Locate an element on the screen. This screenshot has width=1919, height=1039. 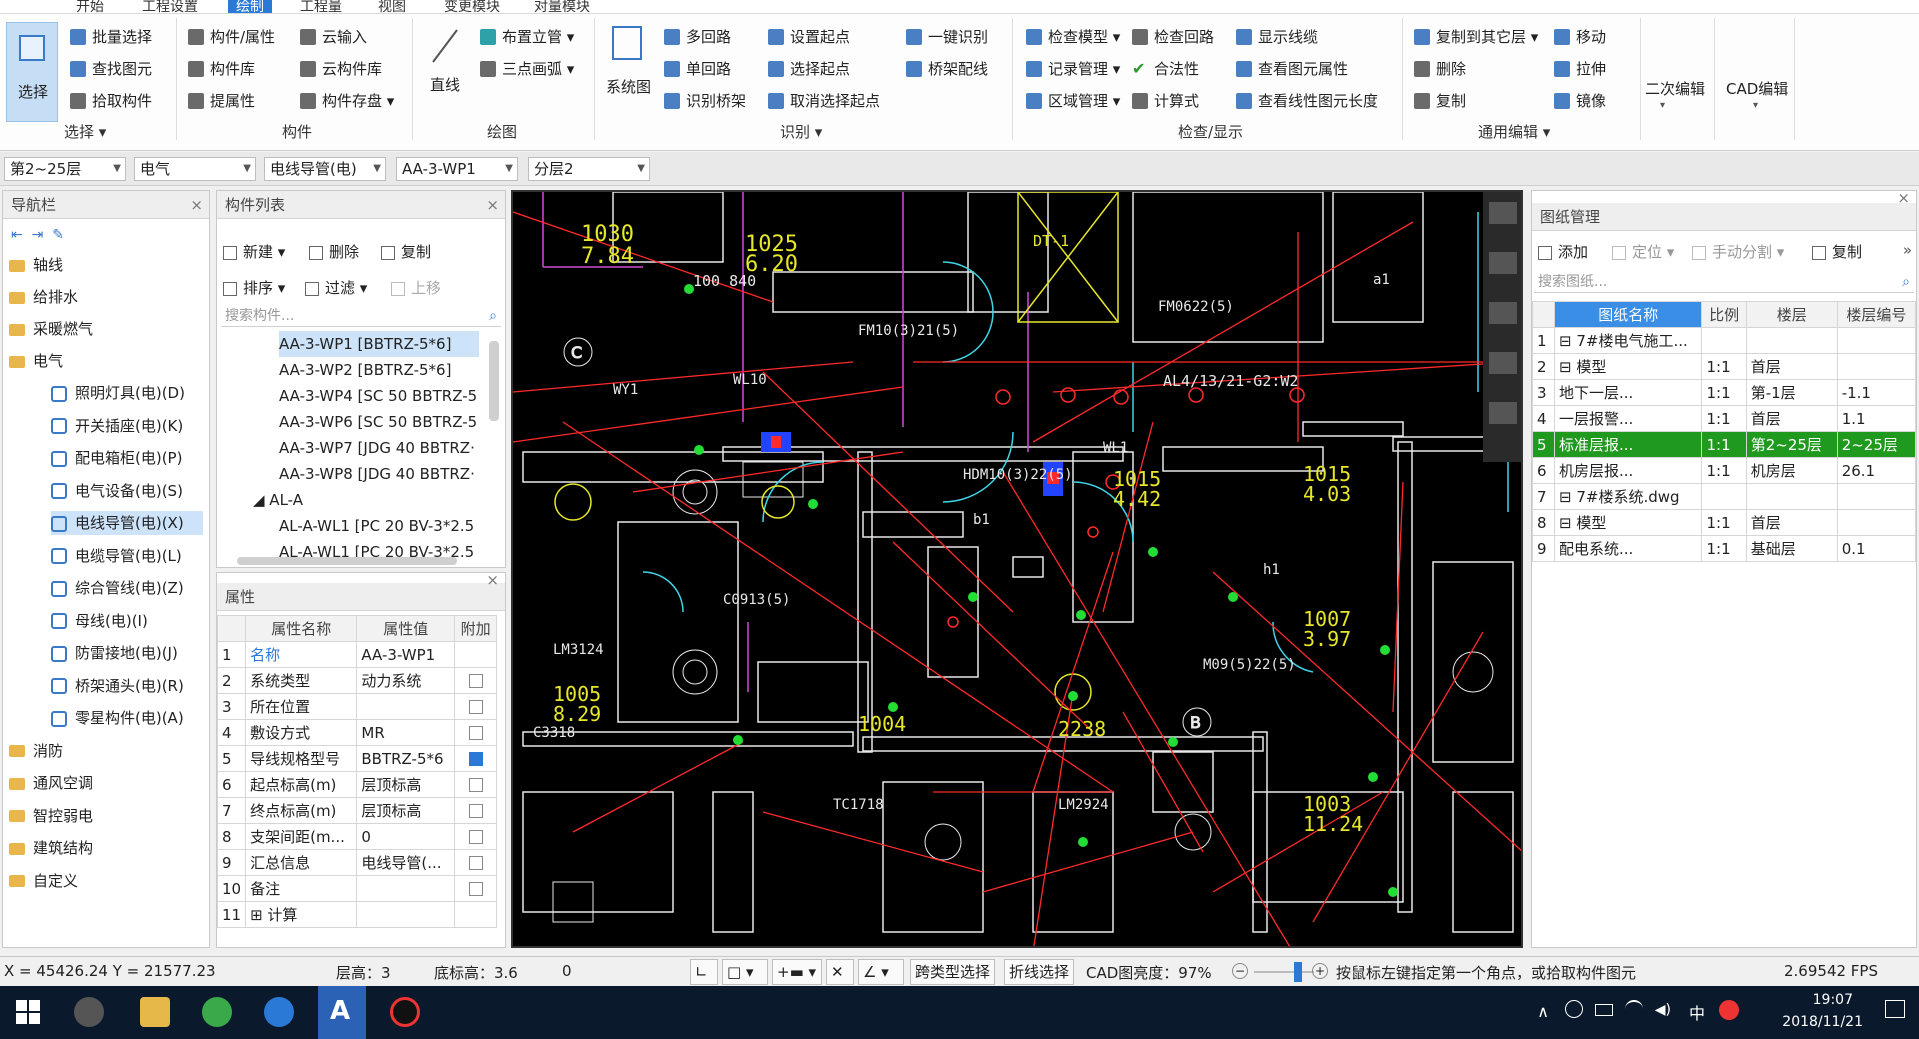
extract-property-button: 提属性 is located at coordinates (221, 101).